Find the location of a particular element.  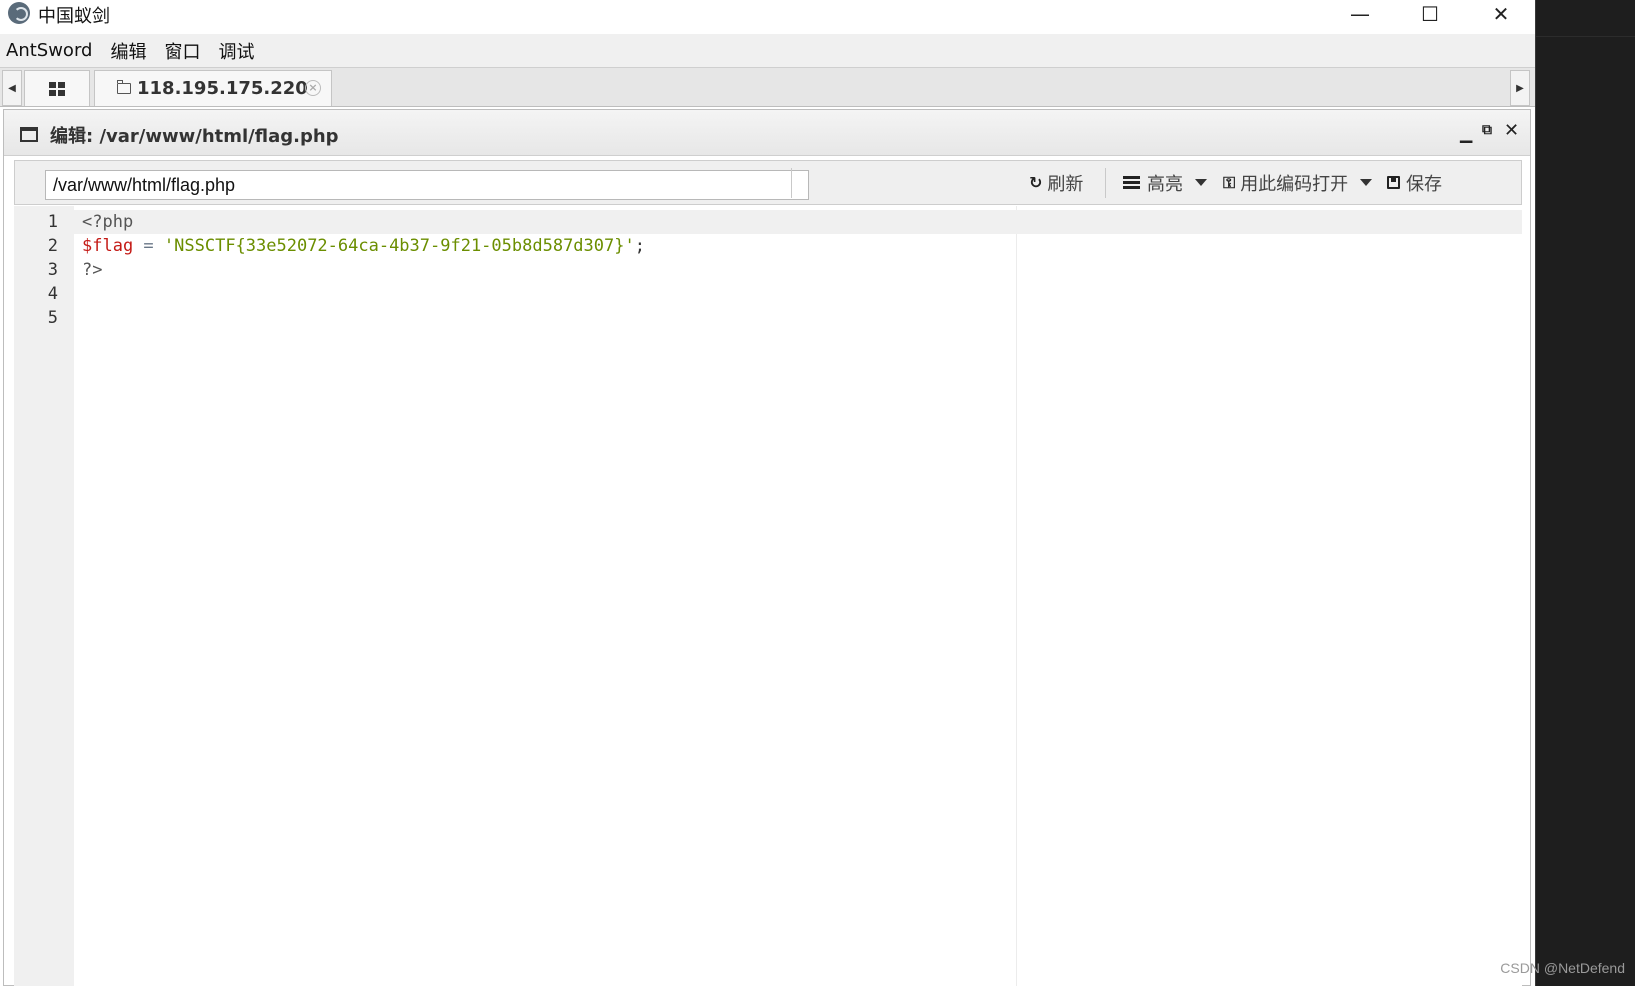

grid-icon is located at coordinates (57, 88).